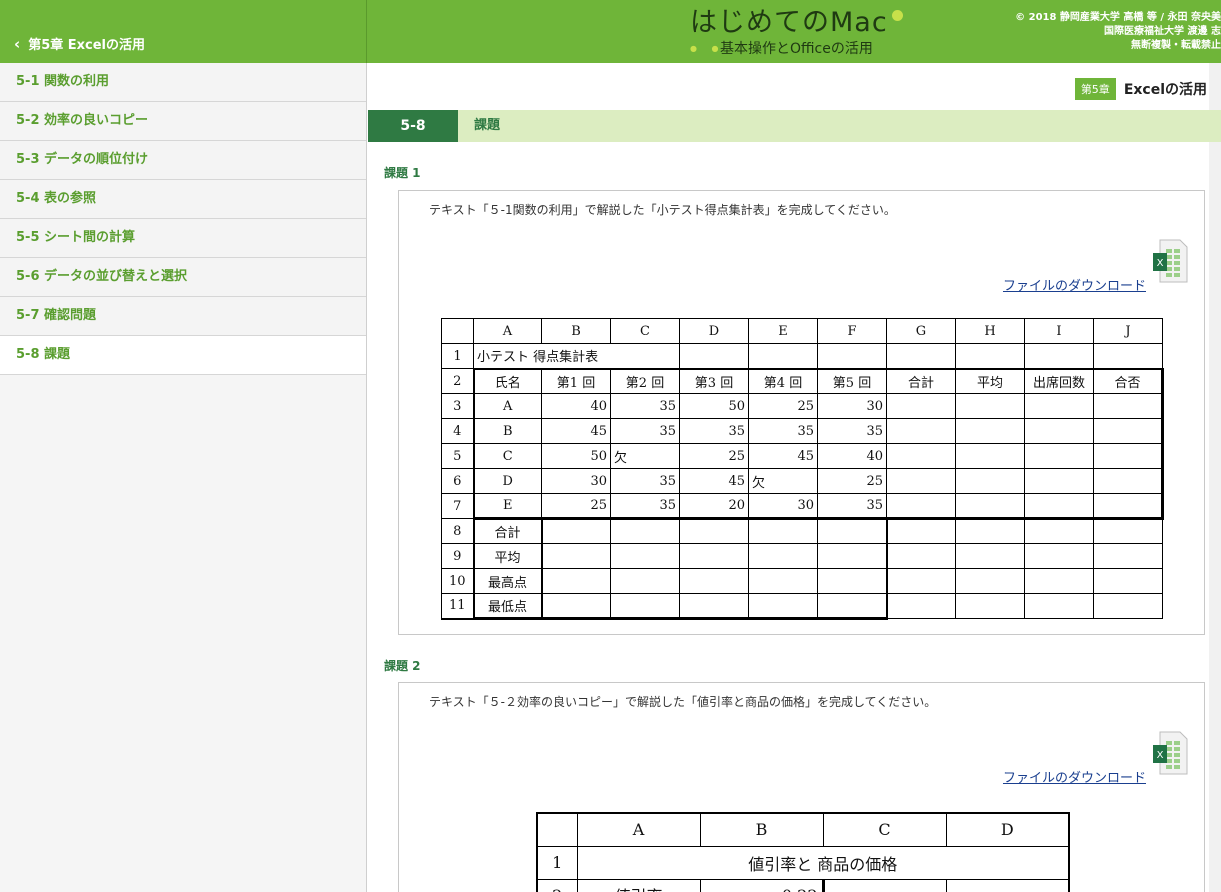 The width and height of the screenshot is (1221, 892). What do you see at coordinates (714, 506) in the screenshot?
I see `sheet-cell: 20` at bounding box center [714, 506].